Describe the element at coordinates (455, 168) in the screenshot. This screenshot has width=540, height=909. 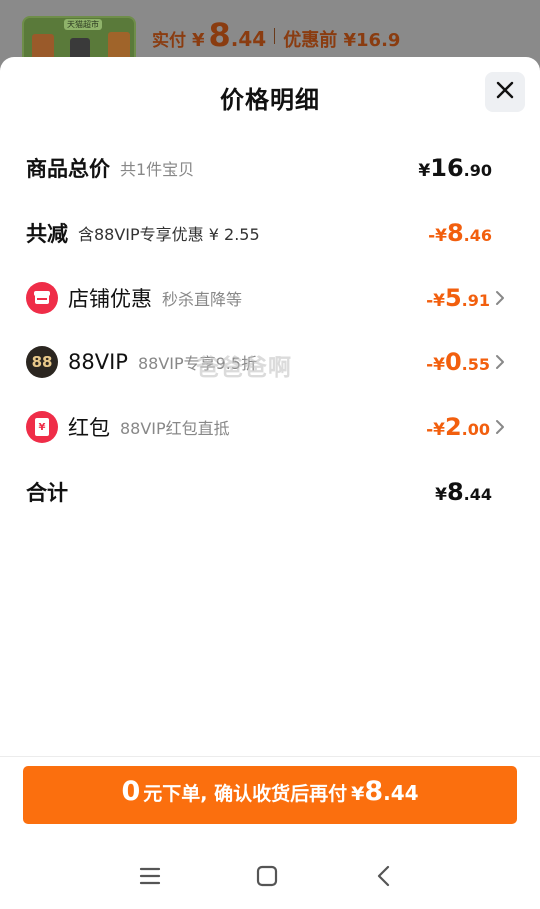
I see `row-amount: ¥16.90` at that location.